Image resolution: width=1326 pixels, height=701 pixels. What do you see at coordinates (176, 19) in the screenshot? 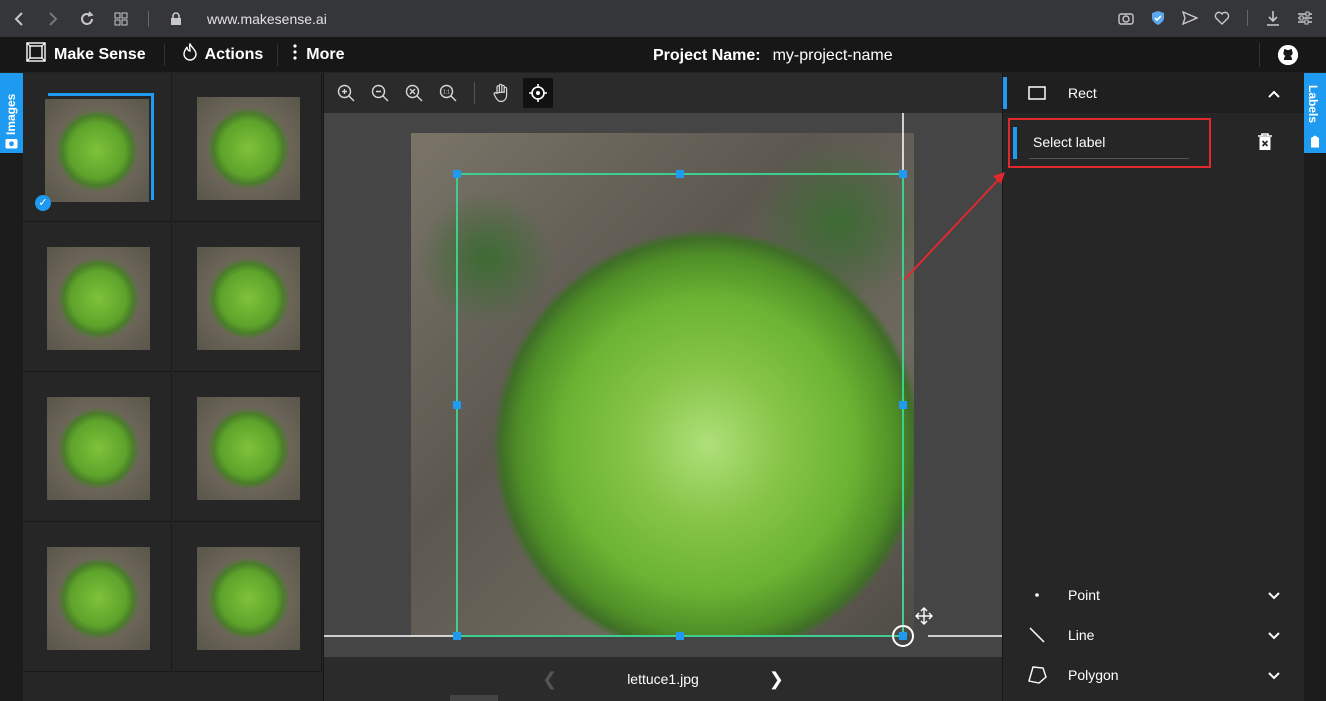
I see `lock-icon` at bounding box center [176, 19].